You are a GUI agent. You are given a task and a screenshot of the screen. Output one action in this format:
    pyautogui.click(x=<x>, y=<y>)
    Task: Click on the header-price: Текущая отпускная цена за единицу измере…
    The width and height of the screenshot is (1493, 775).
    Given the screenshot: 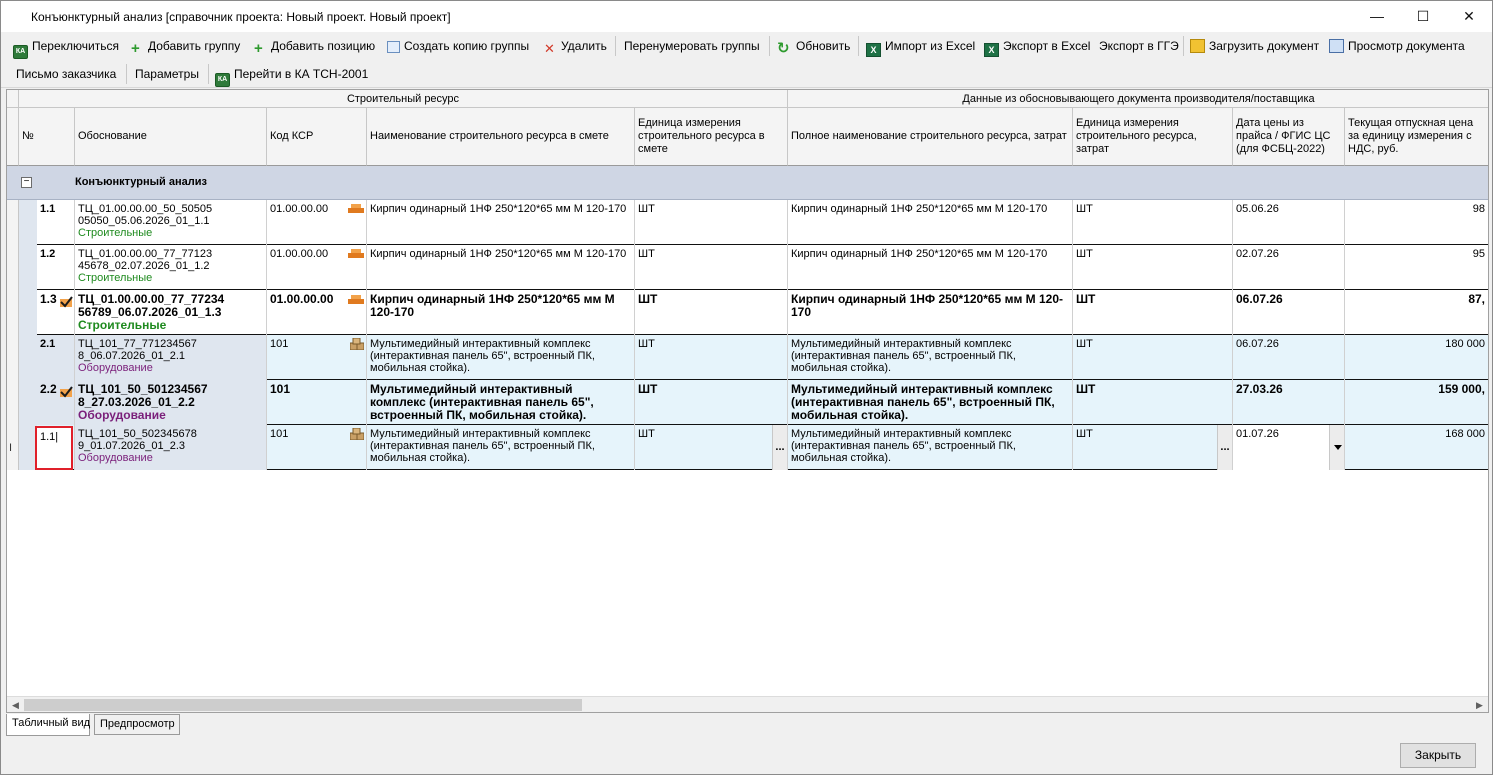 What is the action you would take?
    pyautogui.click(x=1416, y=137)
    